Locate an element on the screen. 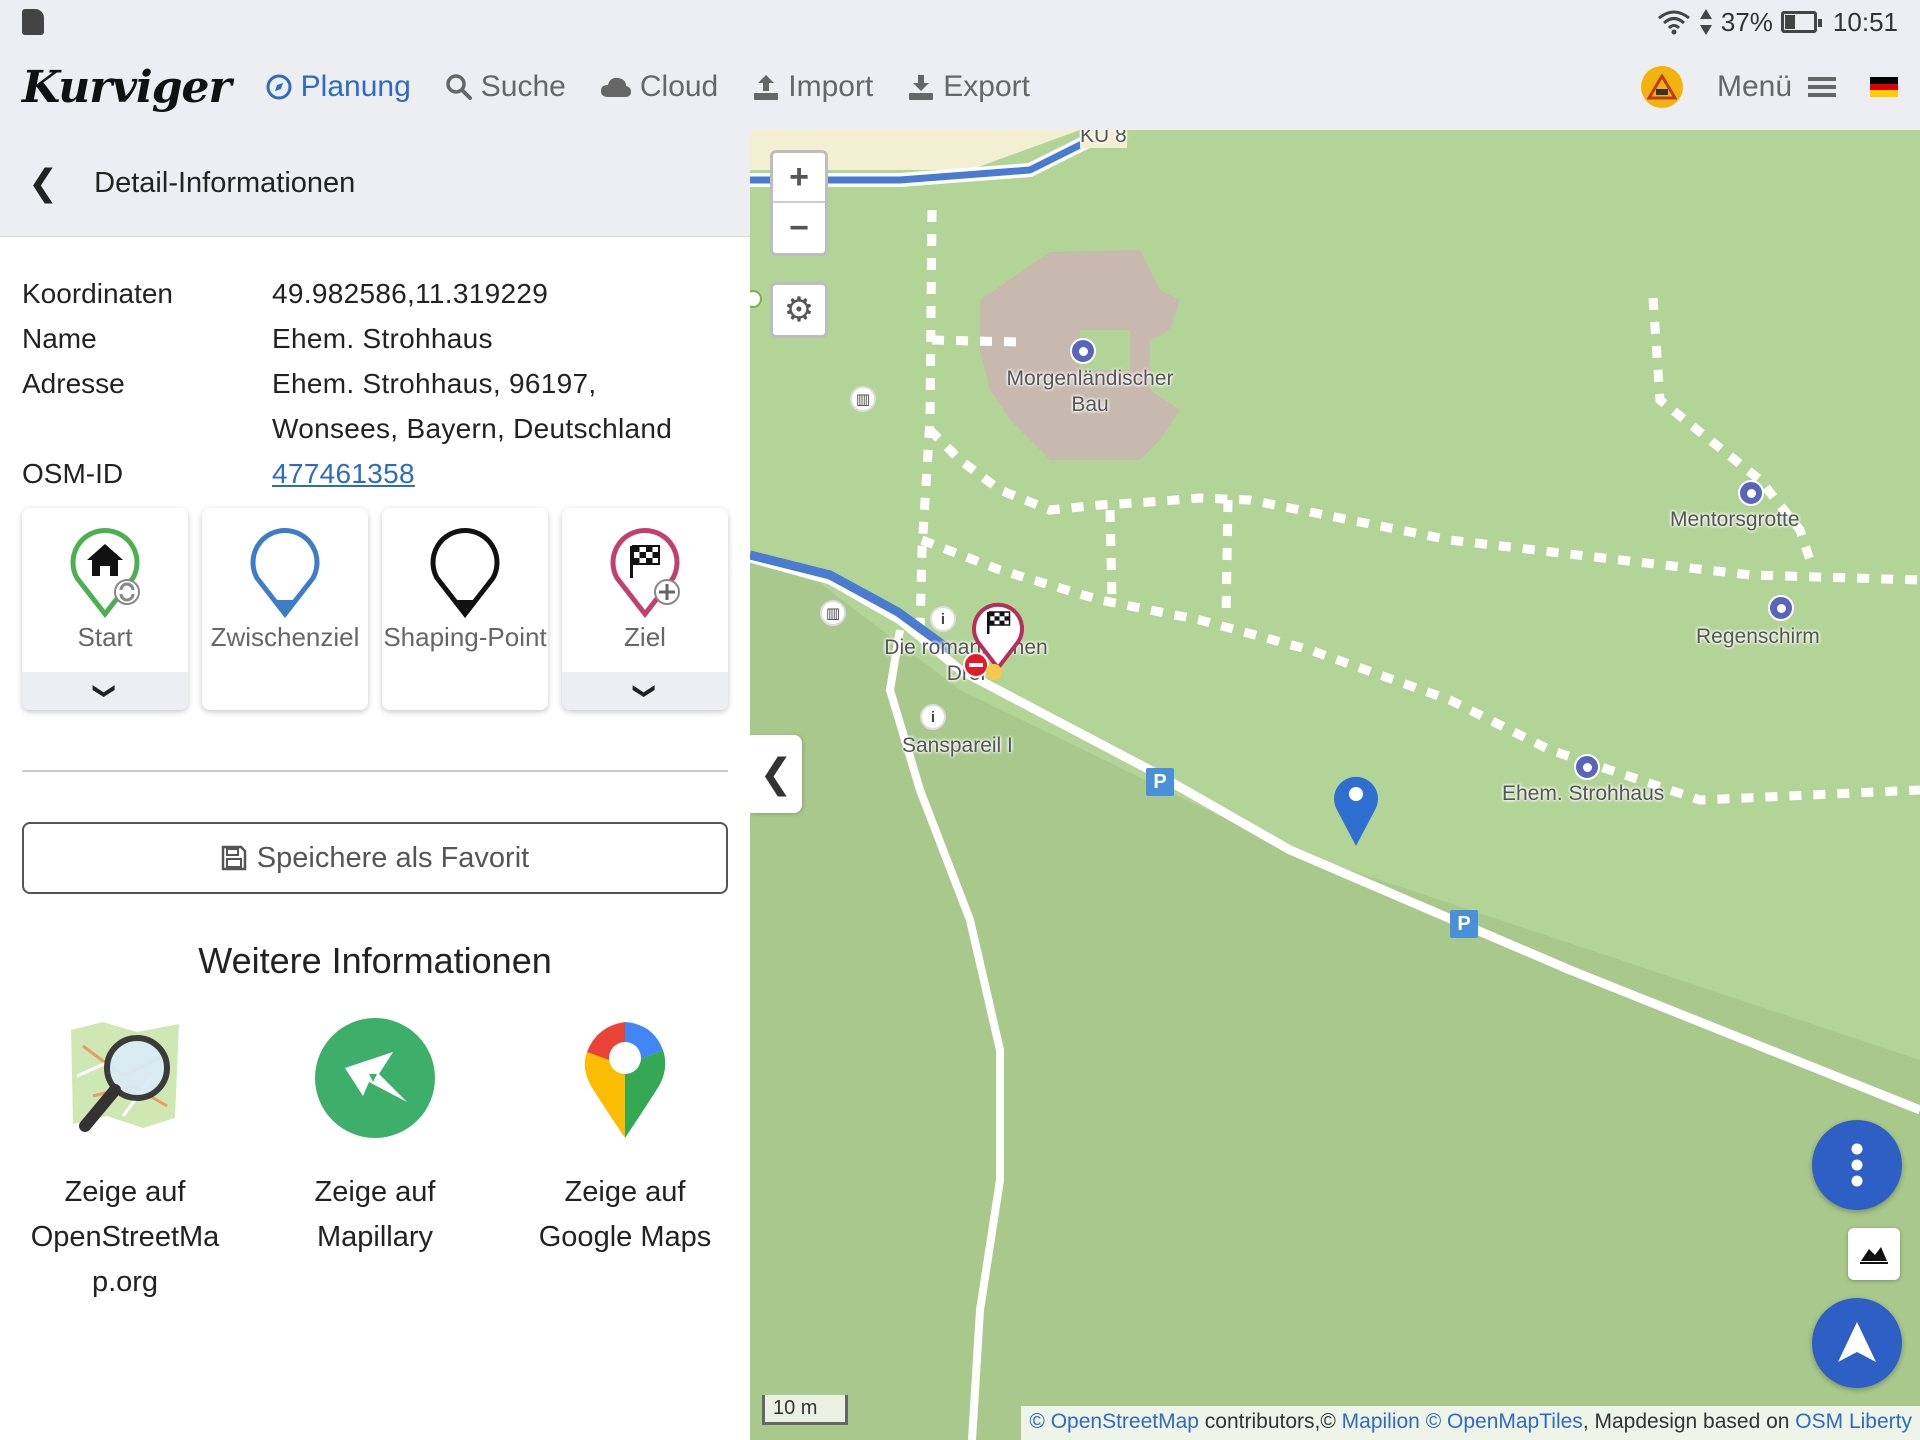  openmaptiles-link: © OpenMapTiles is located at coordinates (1501, 1421).